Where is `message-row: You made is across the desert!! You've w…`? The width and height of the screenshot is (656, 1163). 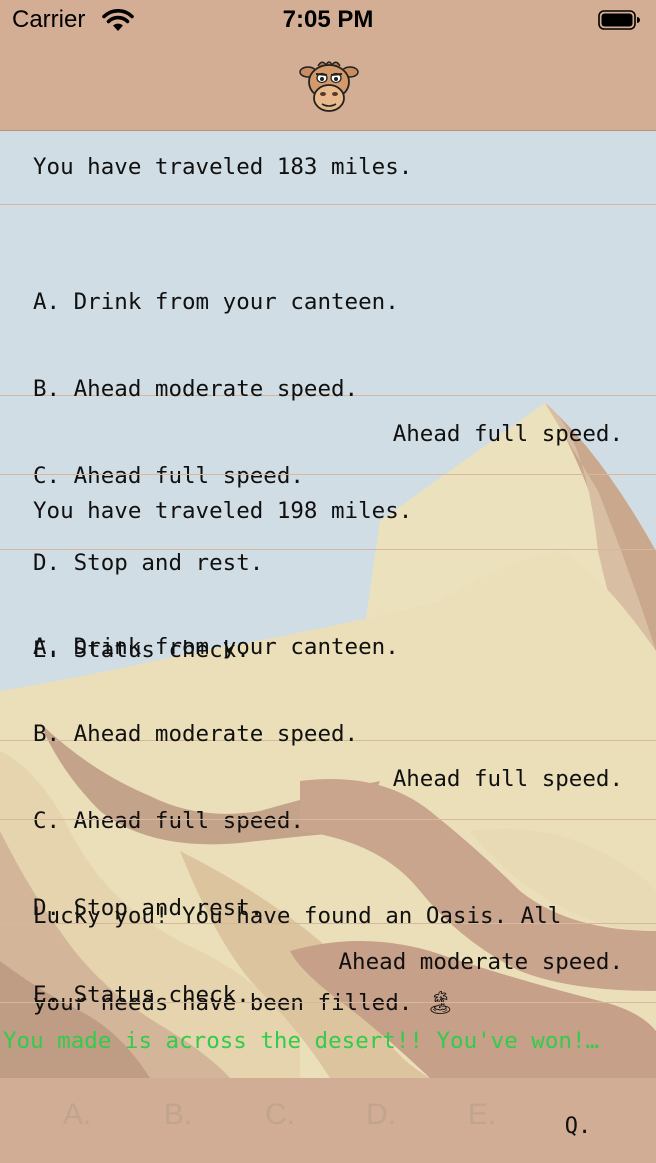
message-row: You made is across the desert!! You've w… is located at coordinates (328, 1040).